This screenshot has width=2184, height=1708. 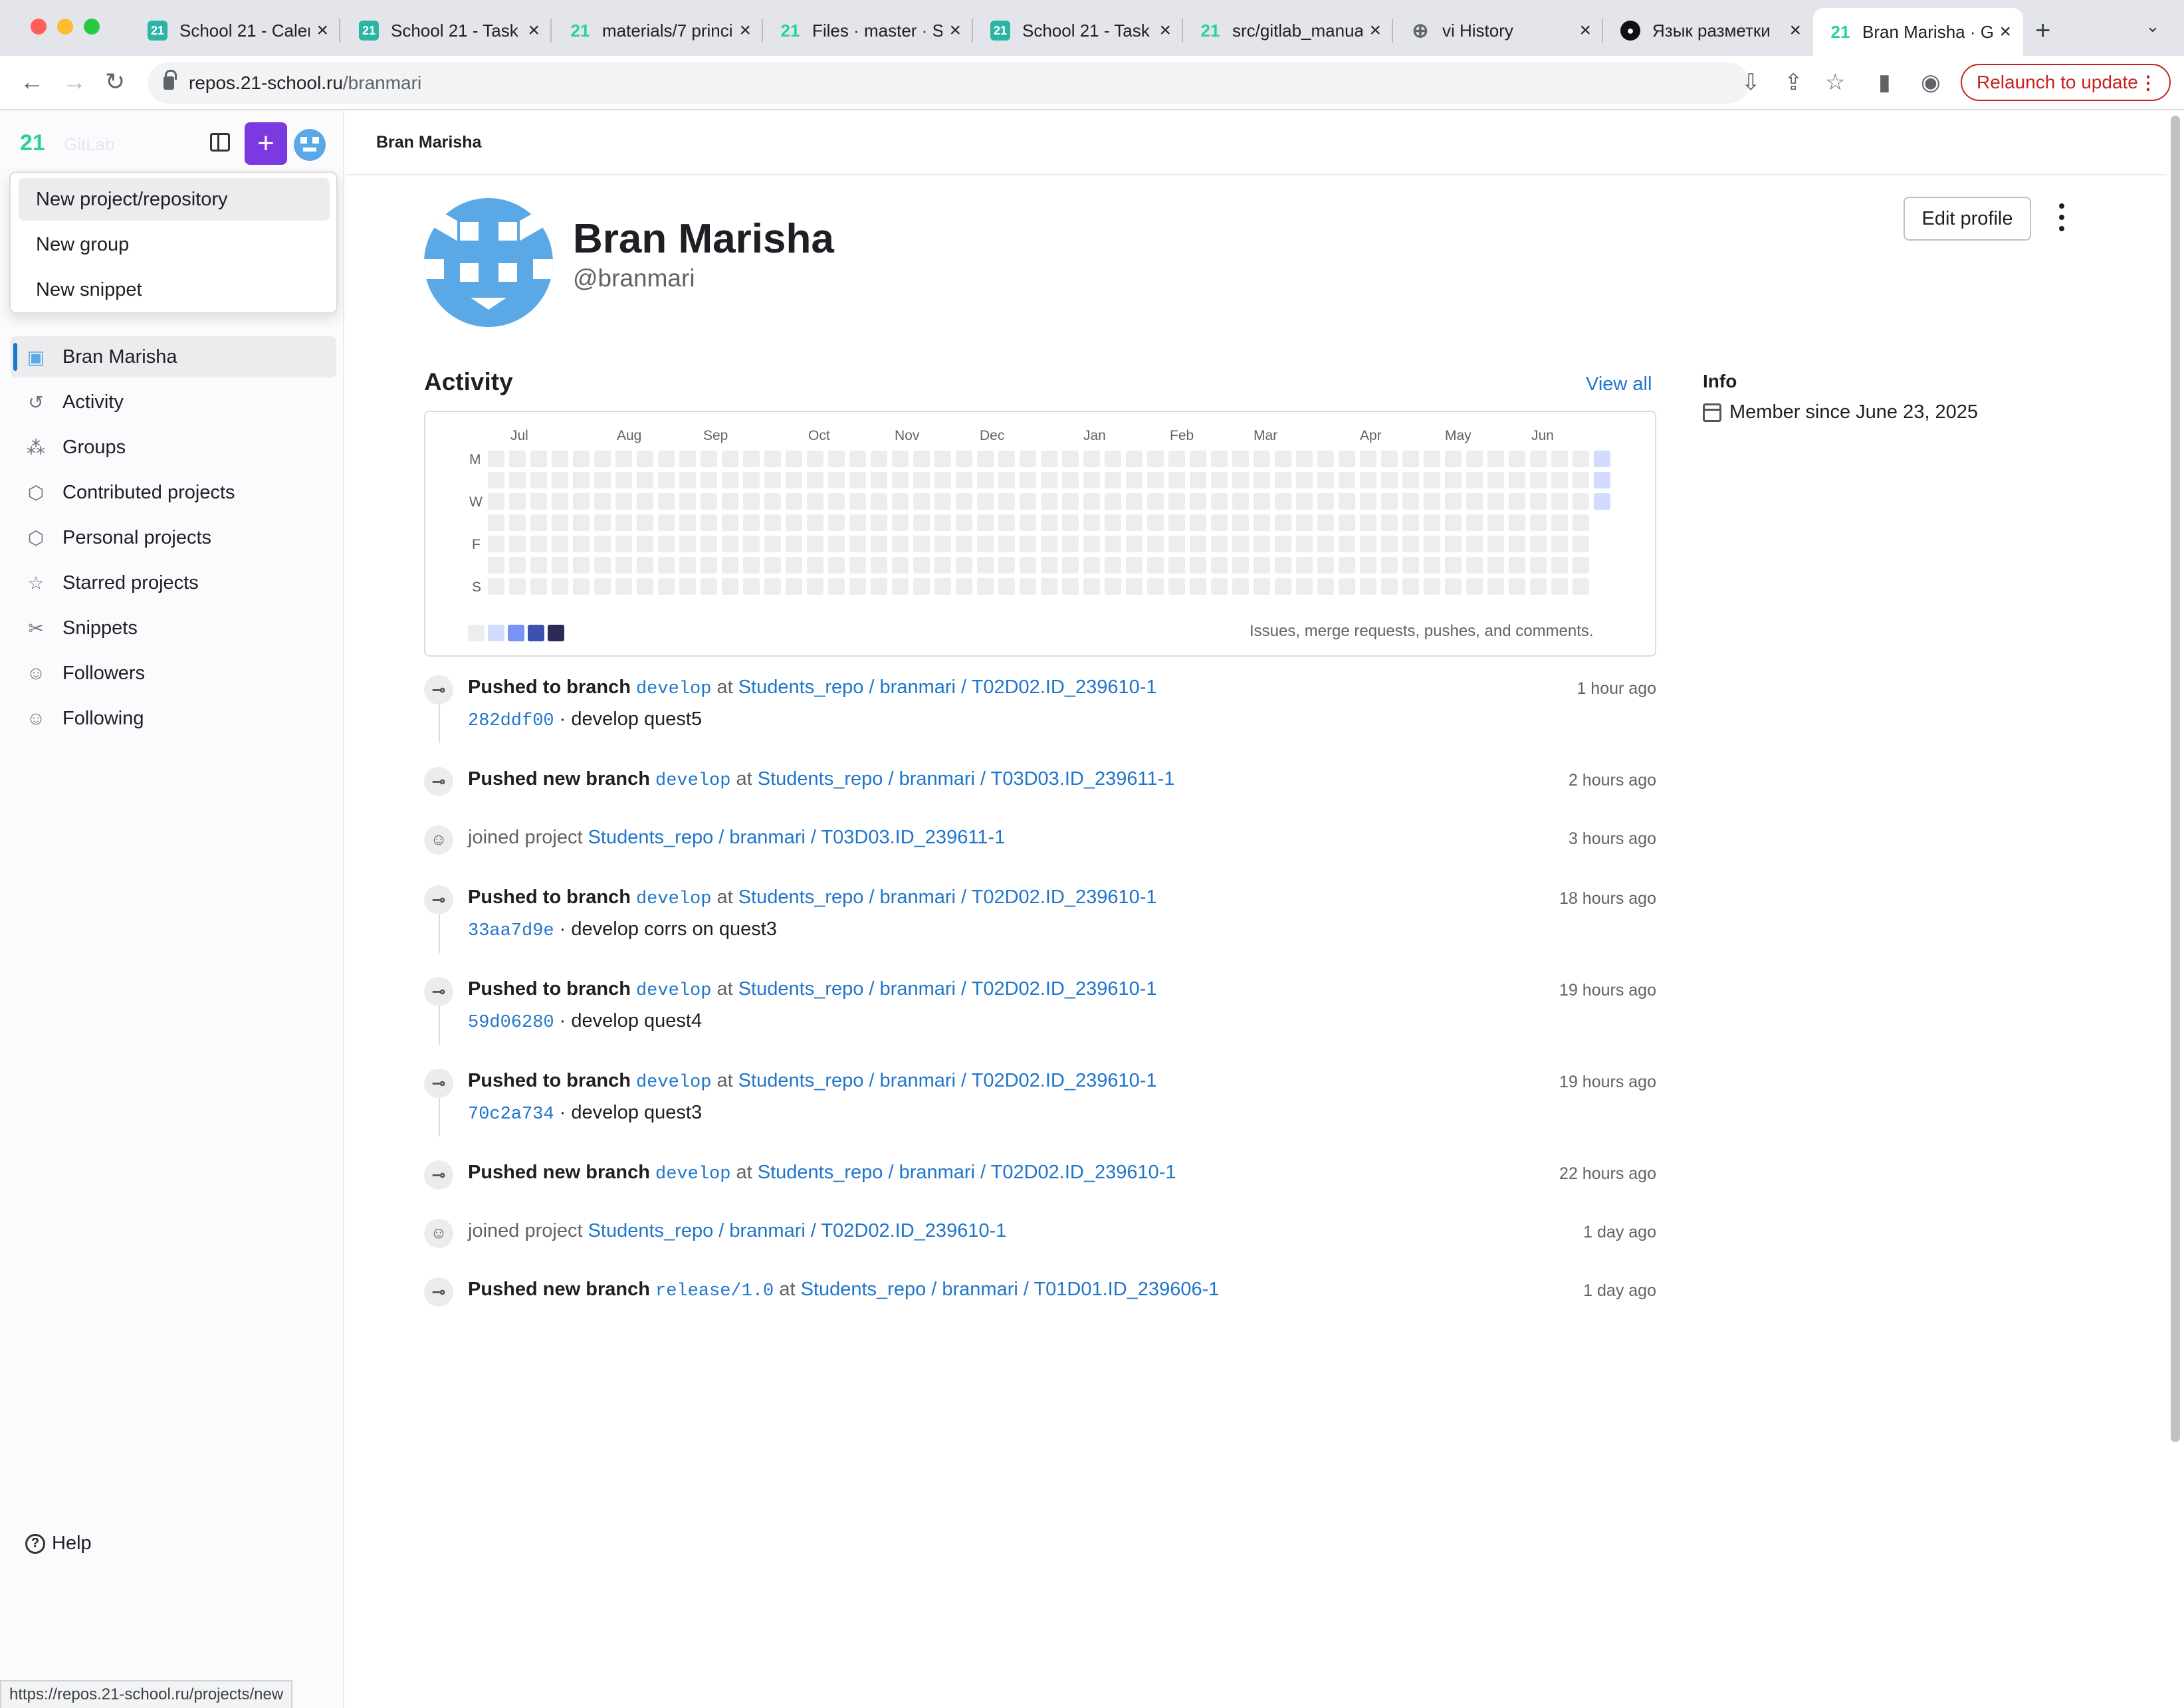 I want to click on browser-tab: 21 School 21 - Task ×, so click(x=1078, y=30).